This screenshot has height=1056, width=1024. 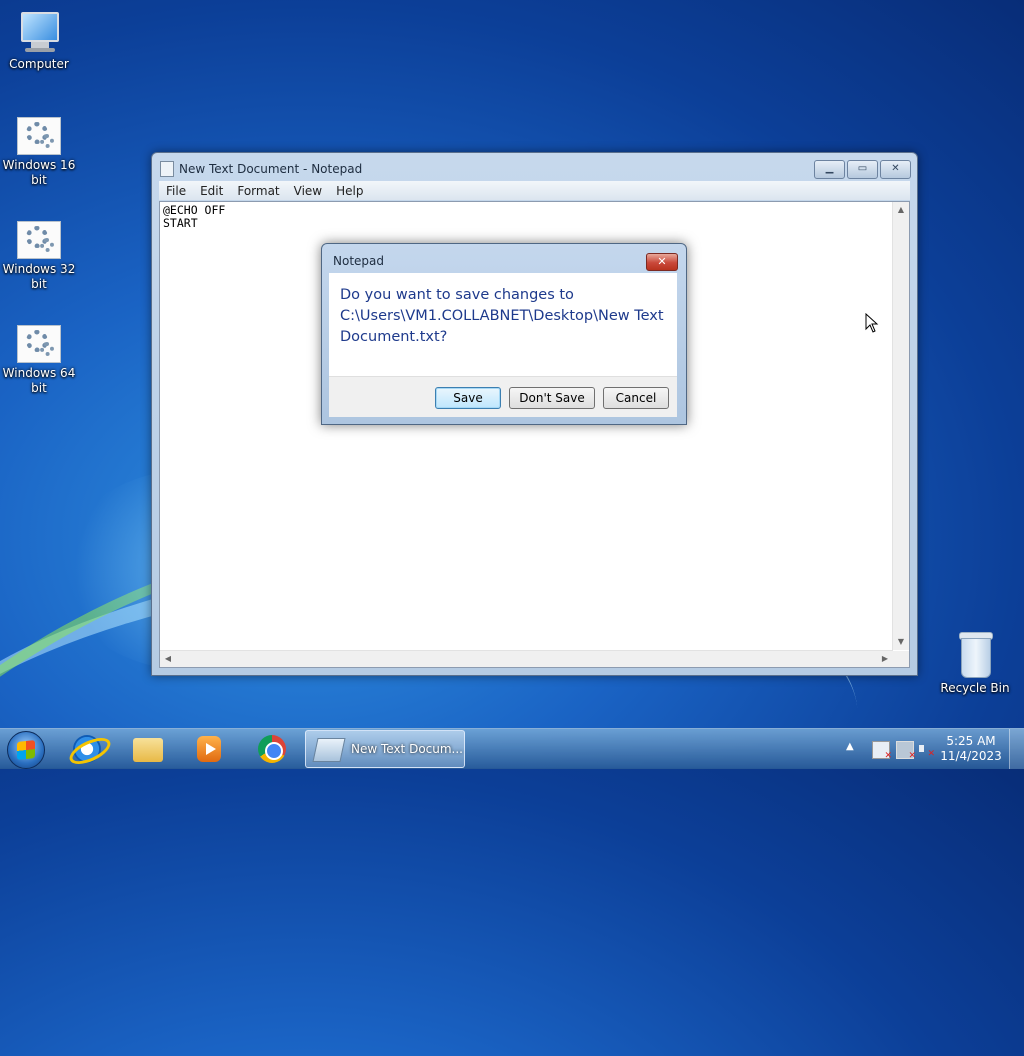 I want to click on desktop-icon-label: Computer, so click(x=39, y=64).